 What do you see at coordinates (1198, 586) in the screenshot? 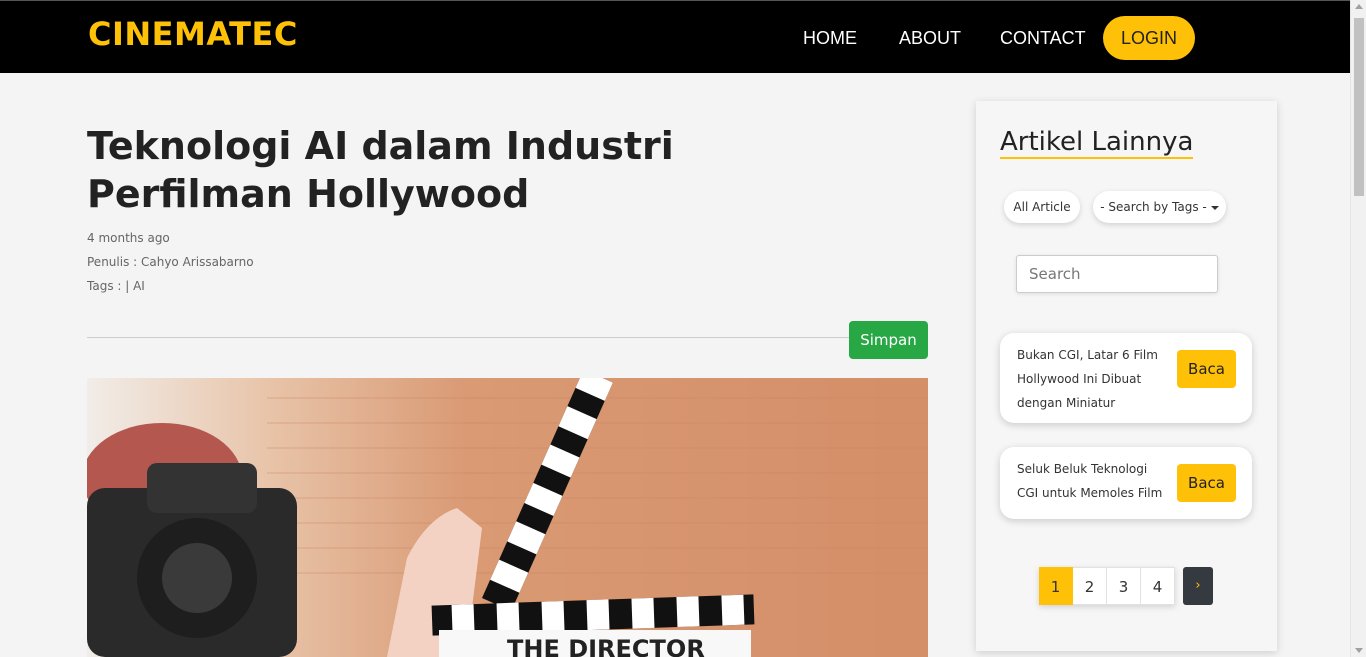
I see `next-page-button: ›` at bounding box center [1198, 586].